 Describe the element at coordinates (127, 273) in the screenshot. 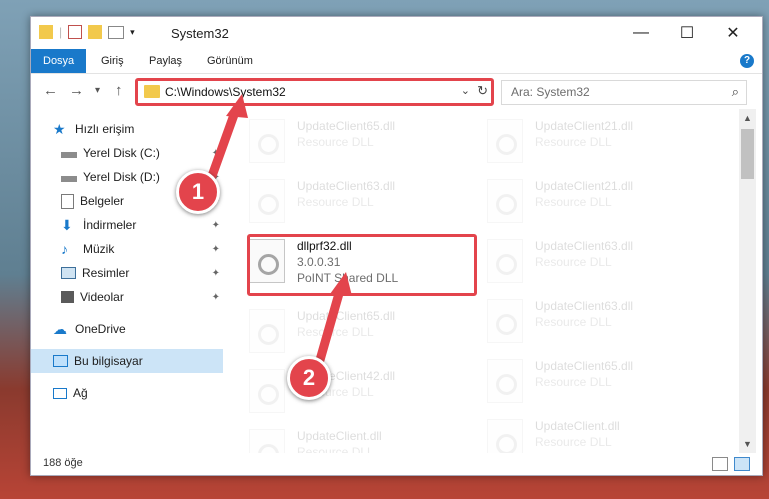

I see `sidebar-item-pictures: Resimler ✦` at that location.